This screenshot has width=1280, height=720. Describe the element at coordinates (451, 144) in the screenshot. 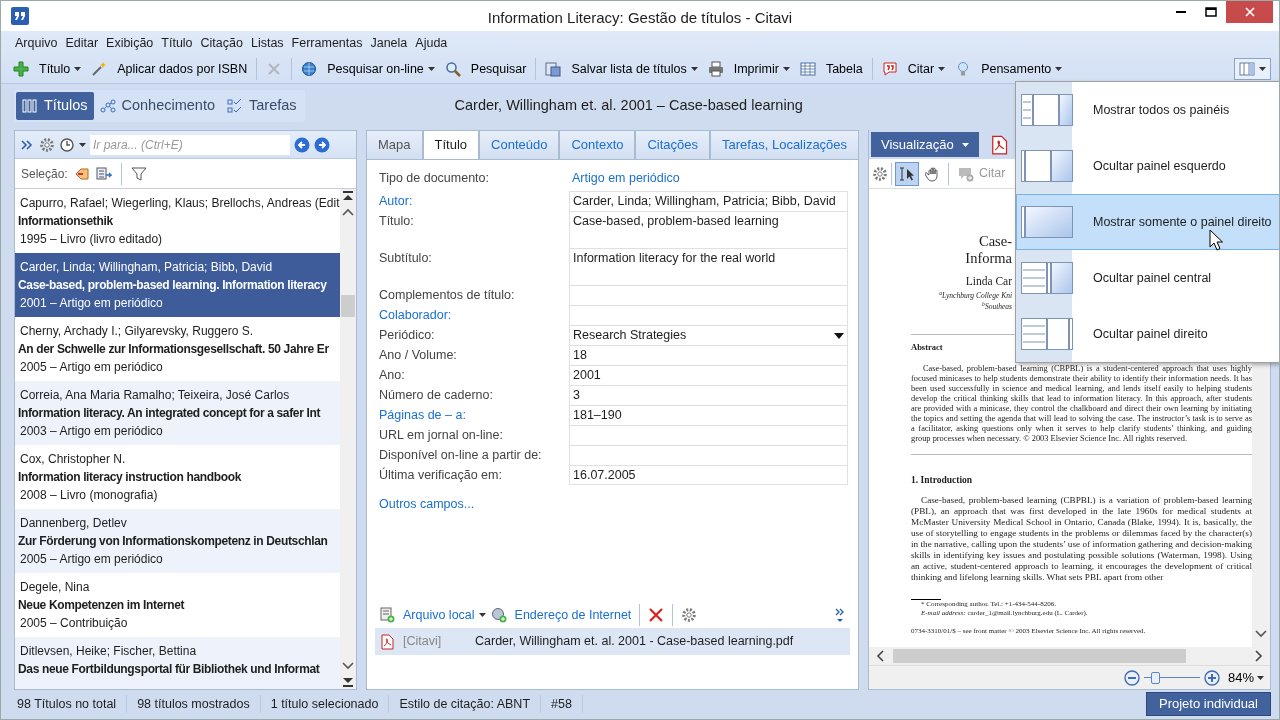

I see `tab: Título` at that location.